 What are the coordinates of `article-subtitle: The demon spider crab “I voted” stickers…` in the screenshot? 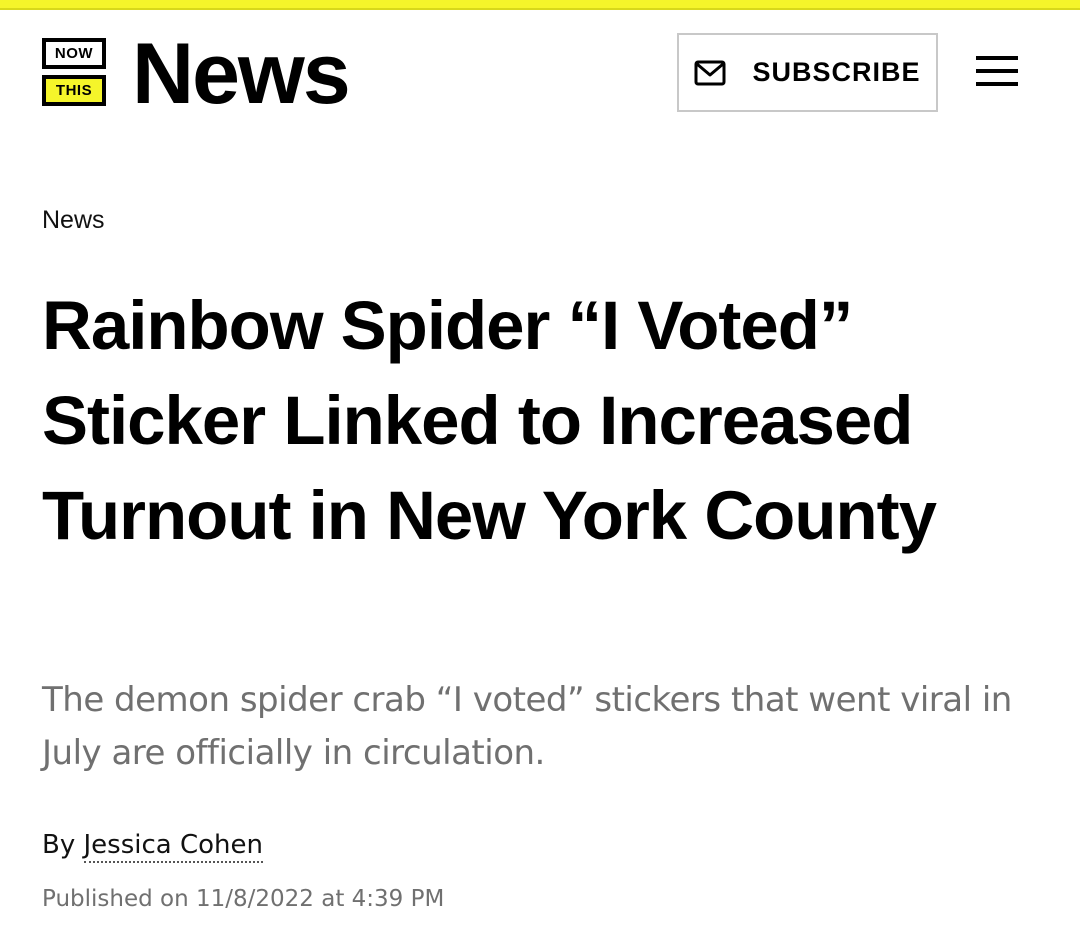 It's located at (527, 726).